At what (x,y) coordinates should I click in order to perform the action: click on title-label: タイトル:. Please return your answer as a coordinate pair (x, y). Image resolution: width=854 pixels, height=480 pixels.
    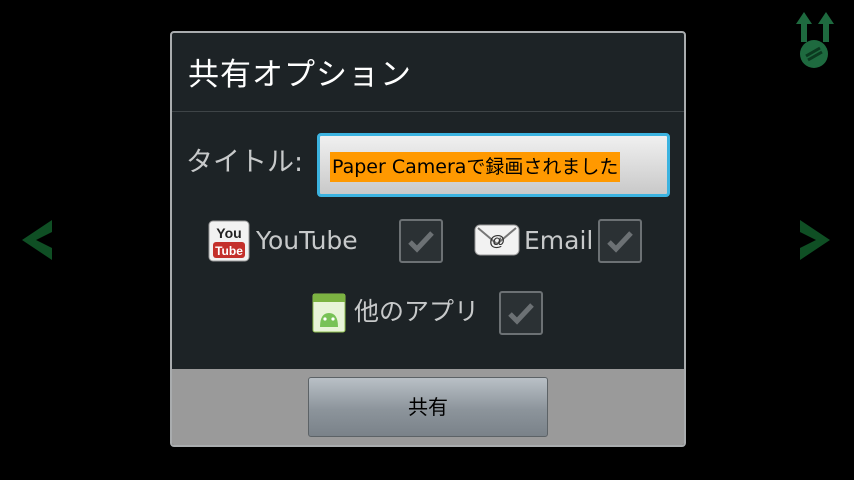
    Looking at the image, I should click on (245, 162).